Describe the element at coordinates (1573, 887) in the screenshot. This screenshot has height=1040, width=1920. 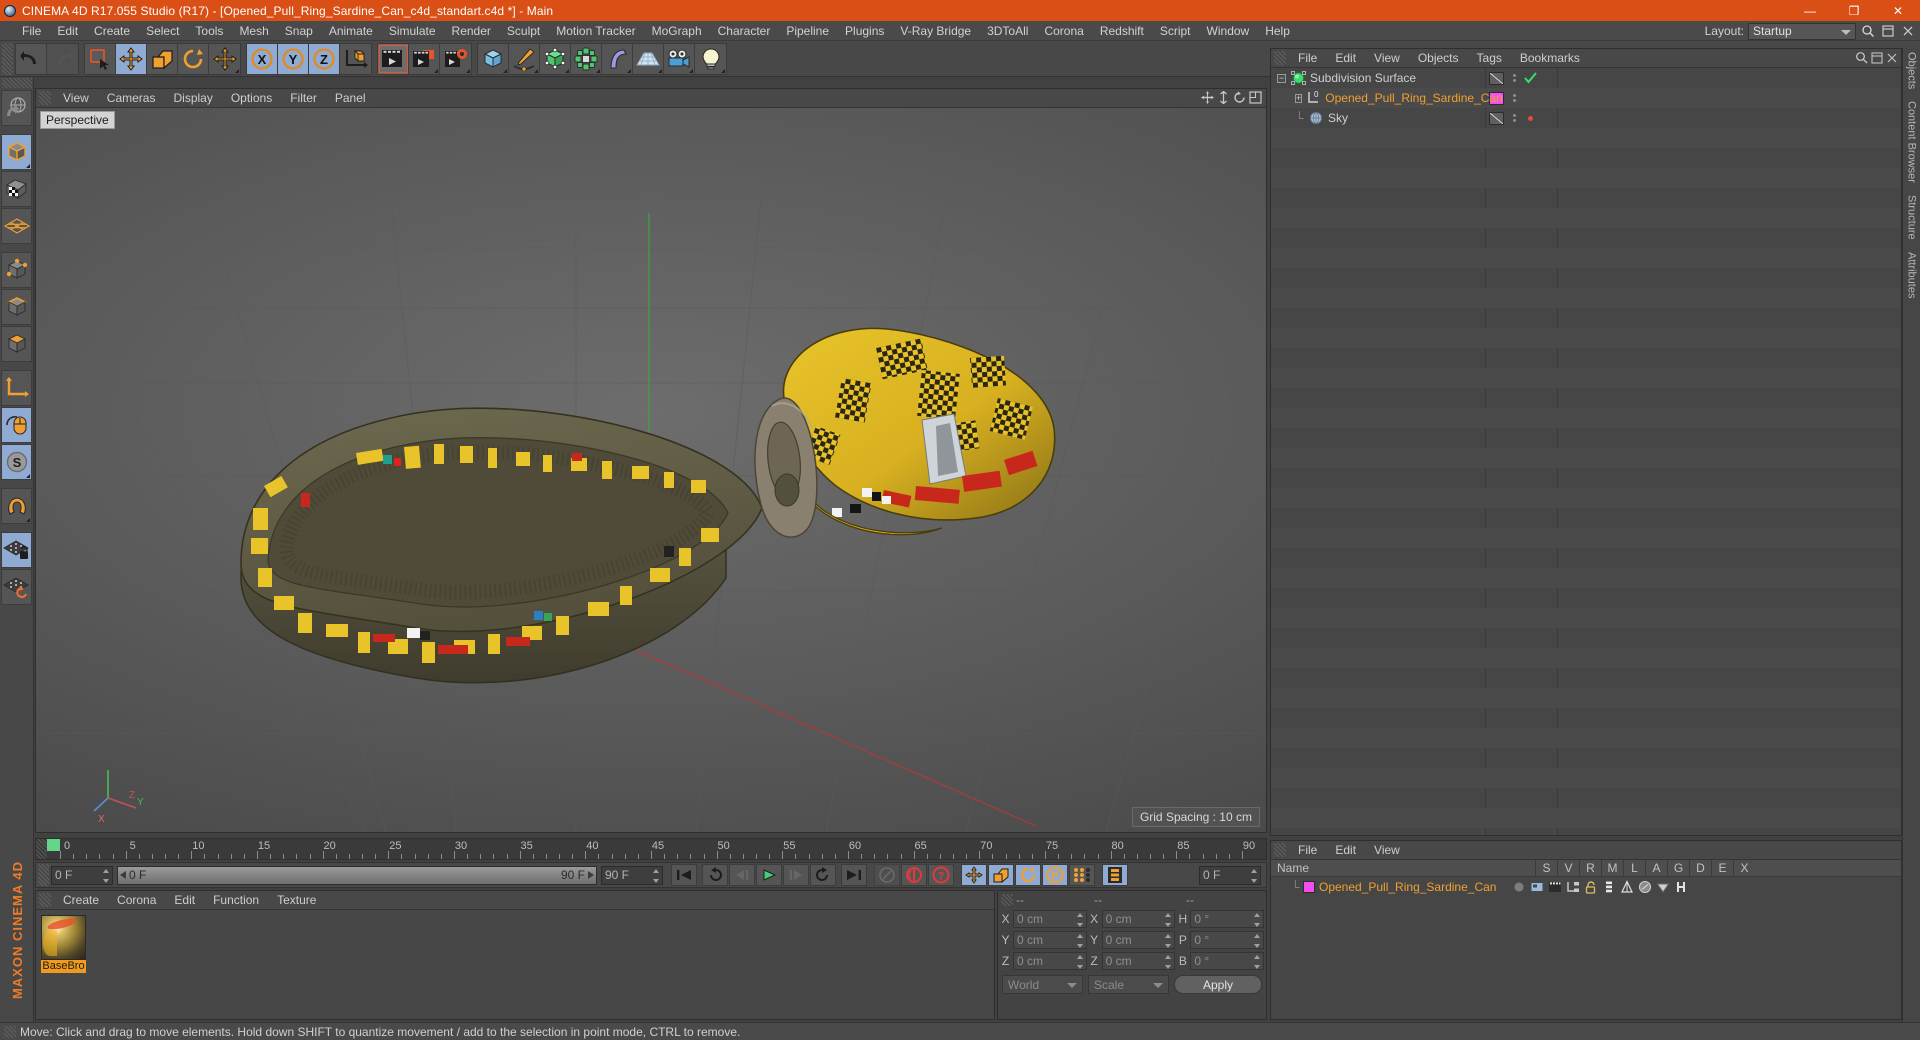
I see `connect-icon` at that location.